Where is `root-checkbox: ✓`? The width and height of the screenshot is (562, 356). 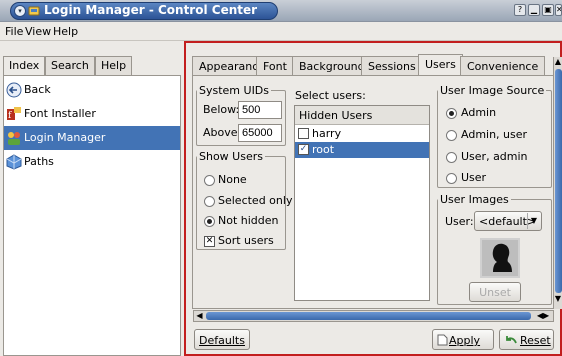
root-checkbox: ✓ is located at coordinates (303, 149).